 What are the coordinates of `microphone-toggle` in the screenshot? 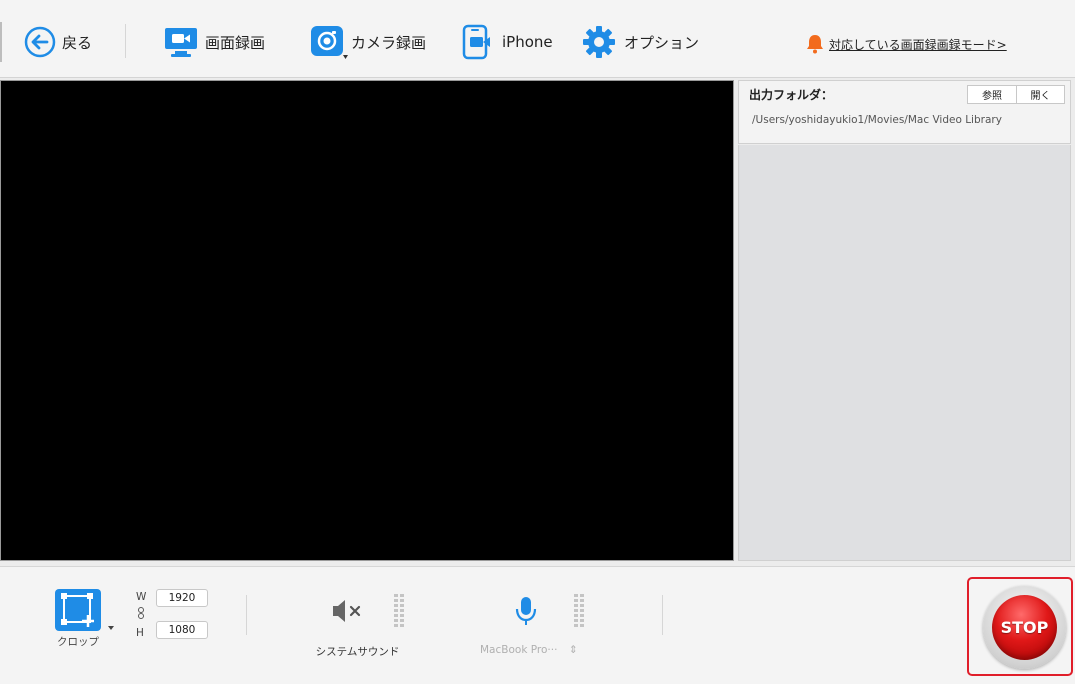 It's located at (526, 611).